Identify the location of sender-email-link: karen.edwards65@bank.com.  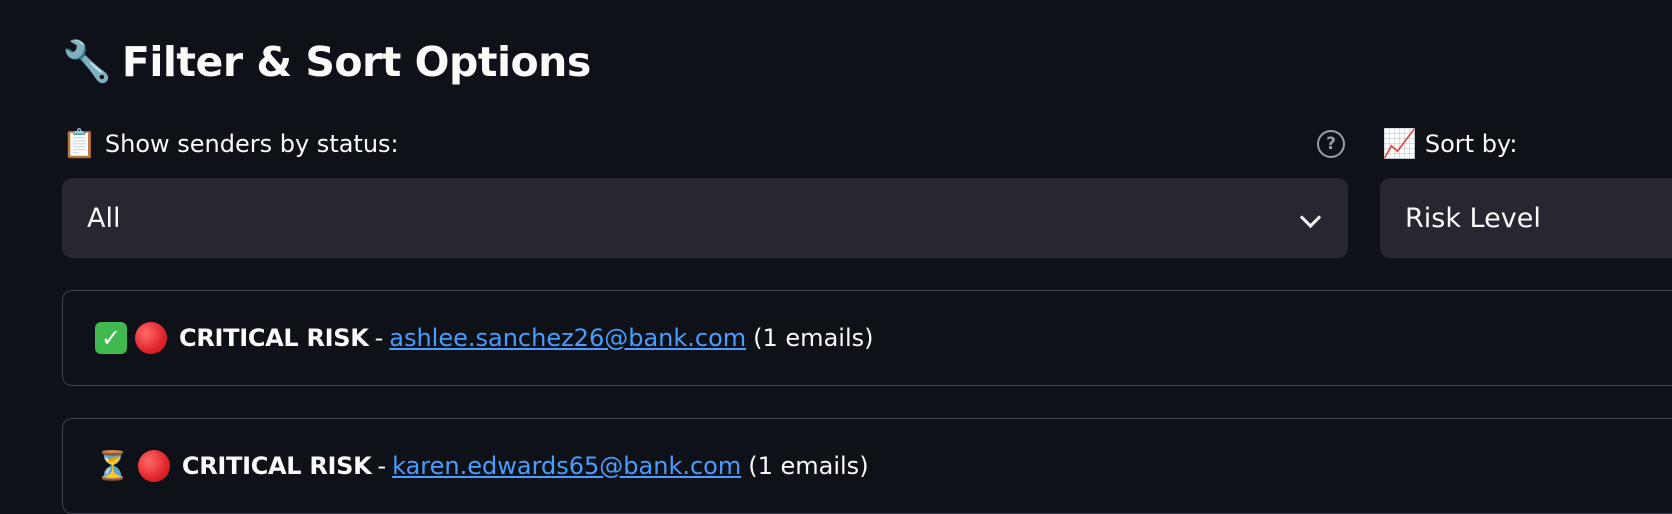
(566, 466).